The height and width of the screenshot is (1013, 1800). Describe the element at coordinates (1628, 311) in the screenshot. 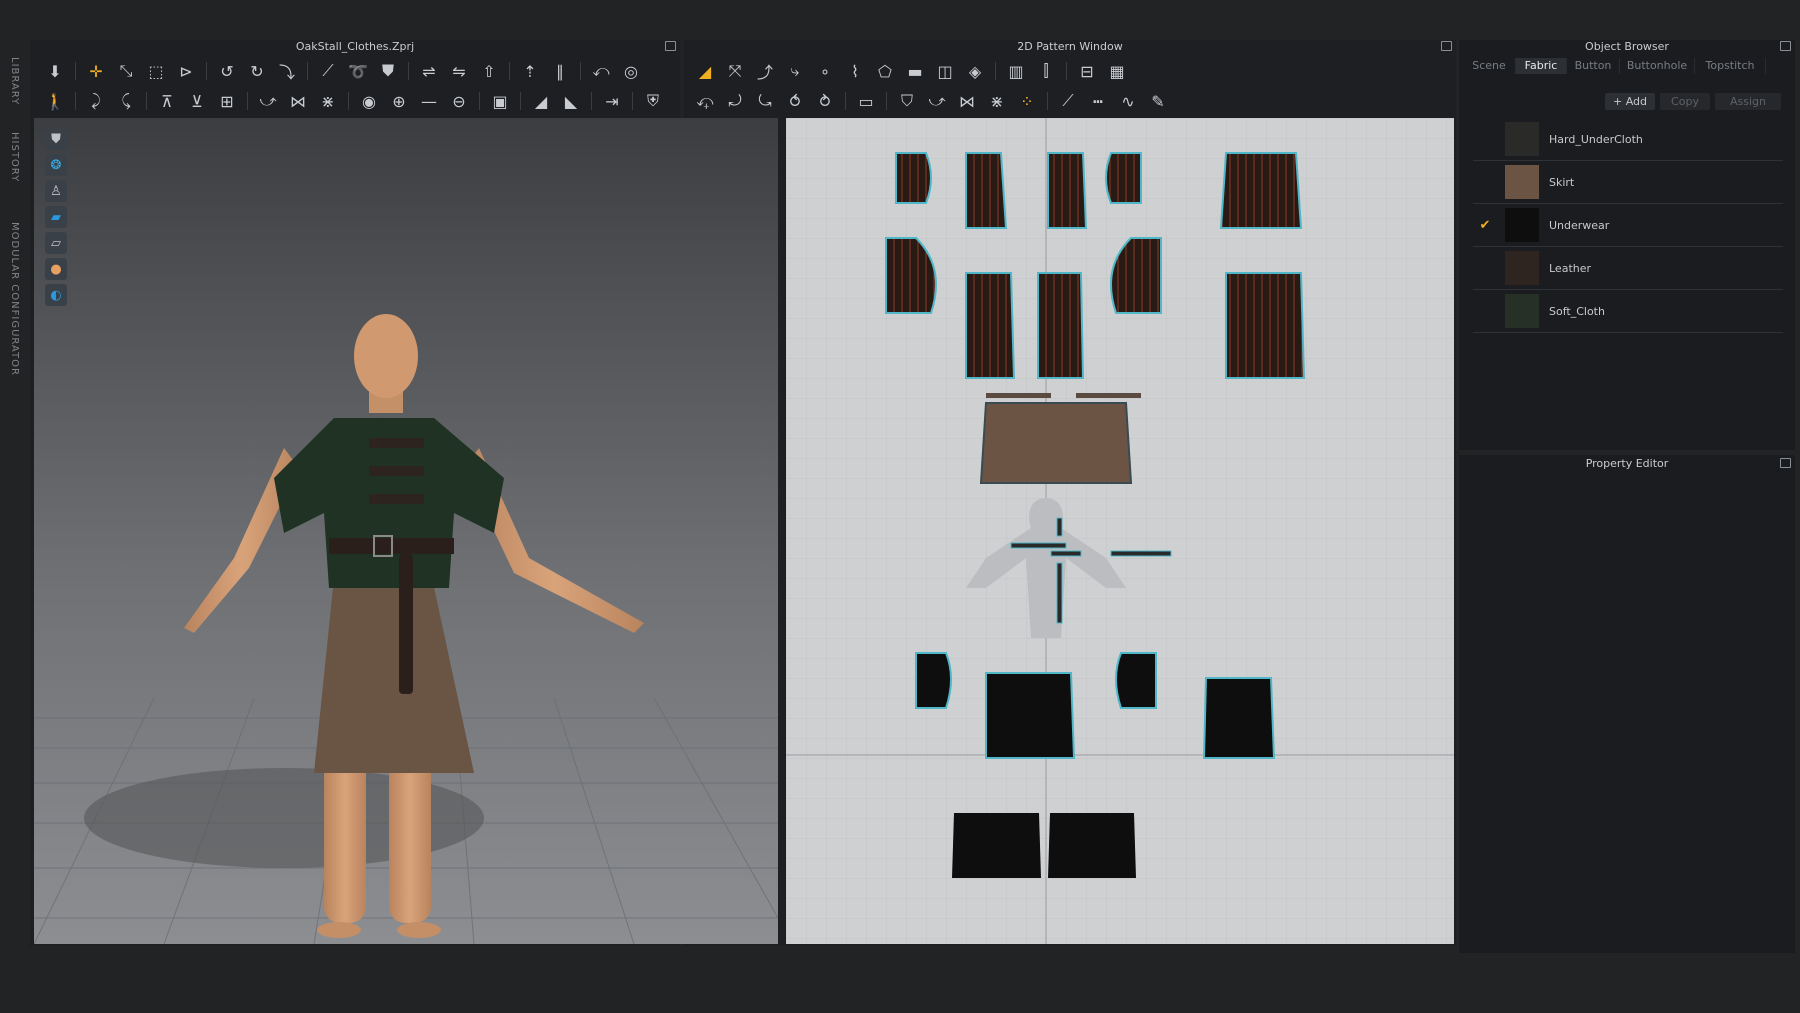

I see `material-row-soft-cloth: Soft_Cloth` at that location.